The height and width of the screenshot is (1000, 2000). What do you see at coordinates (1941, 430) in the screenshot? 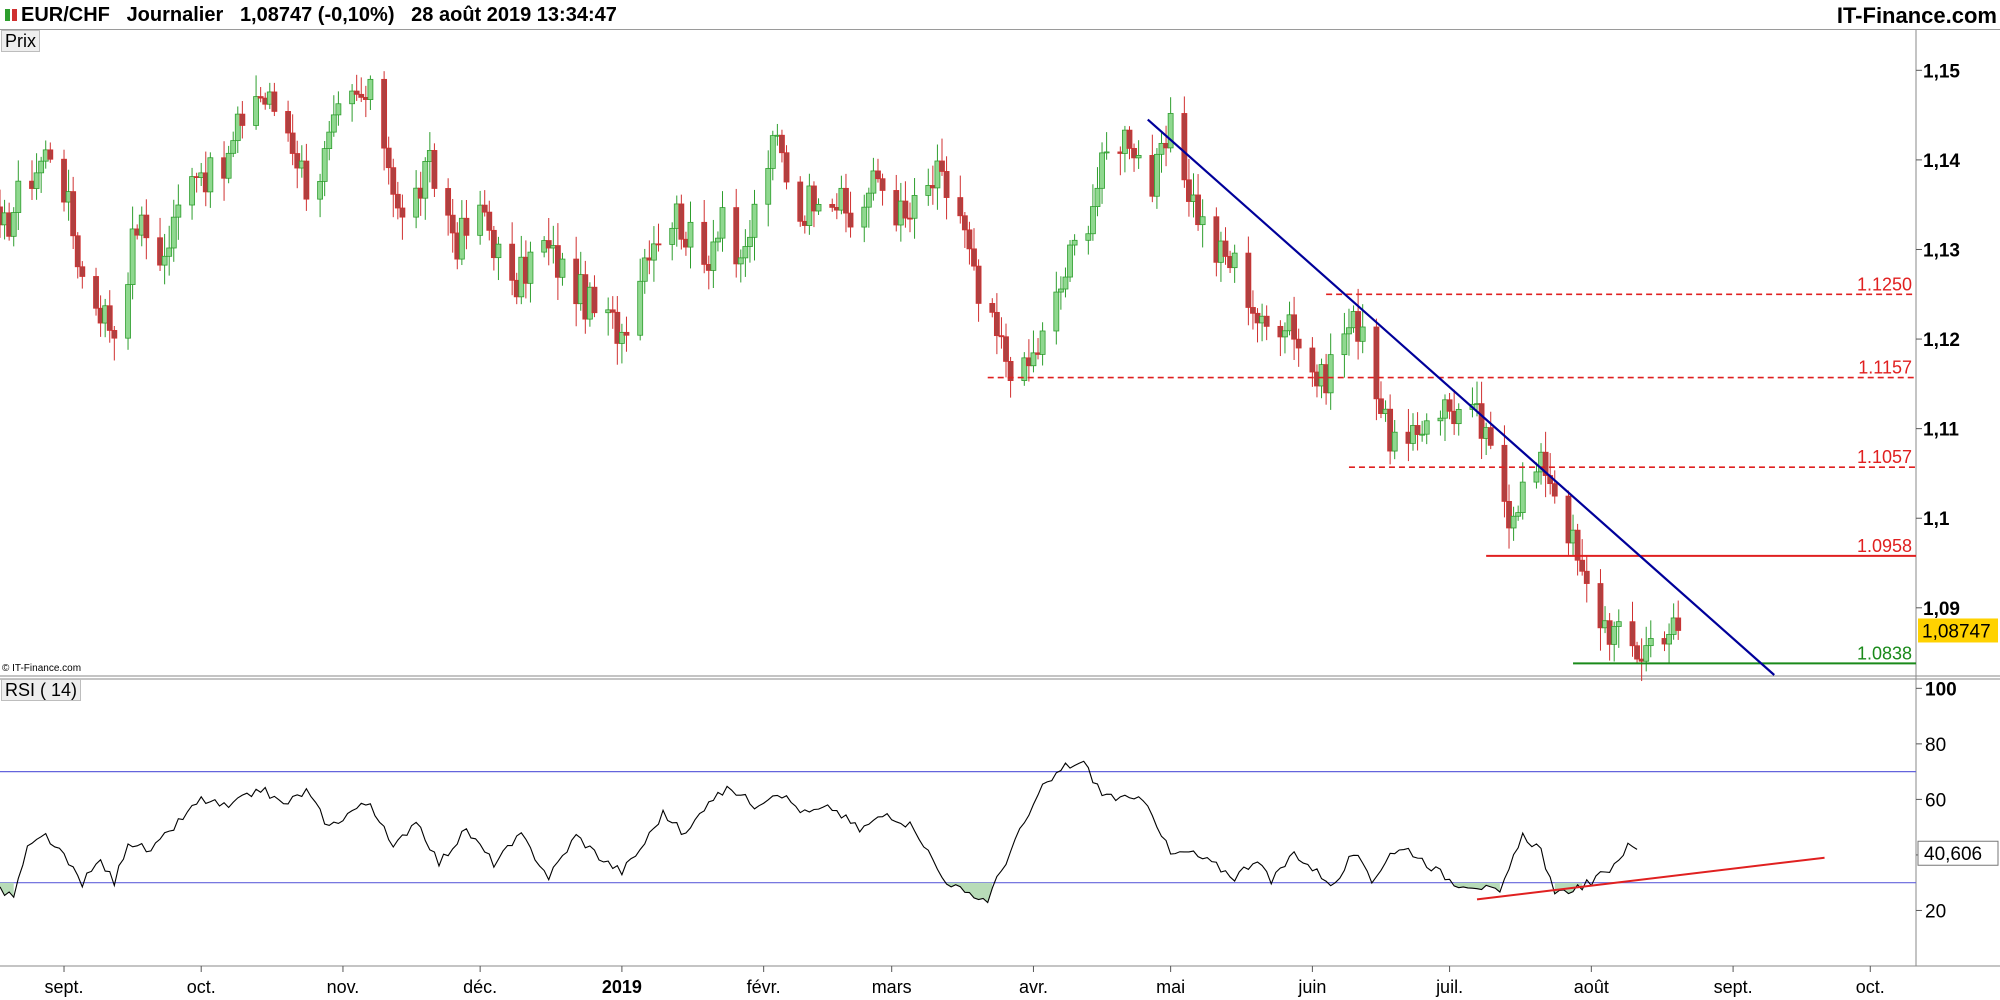
I see `price-tick-label: 1,11` at bounding box center [1941, 430].